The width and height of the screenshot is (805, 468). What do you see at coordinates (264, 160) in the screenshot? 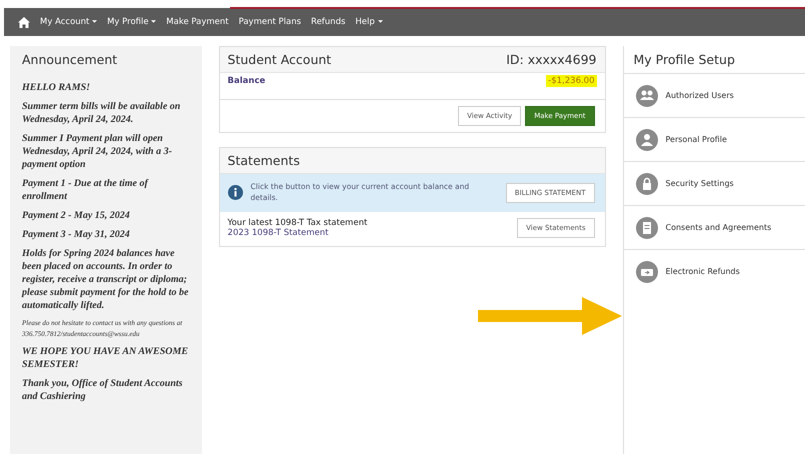
I see `panel-title: Statements` at bounding box center [264, 160].